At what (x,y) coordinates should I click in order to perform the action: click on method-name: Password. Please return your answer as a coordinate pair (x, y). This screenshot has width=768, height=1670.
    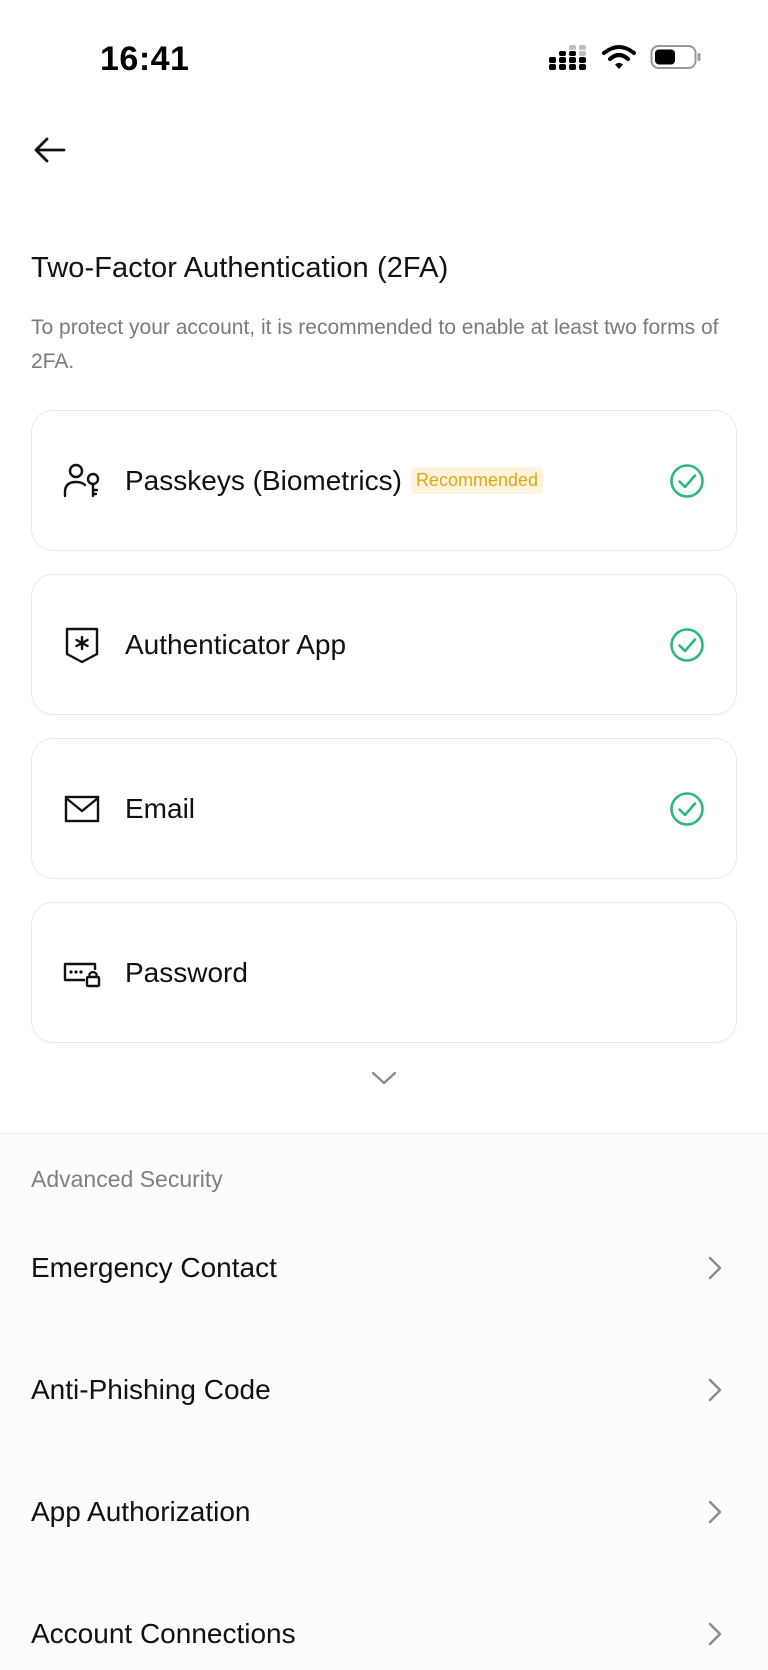
    Looking at the image, I should click on (186, 972).